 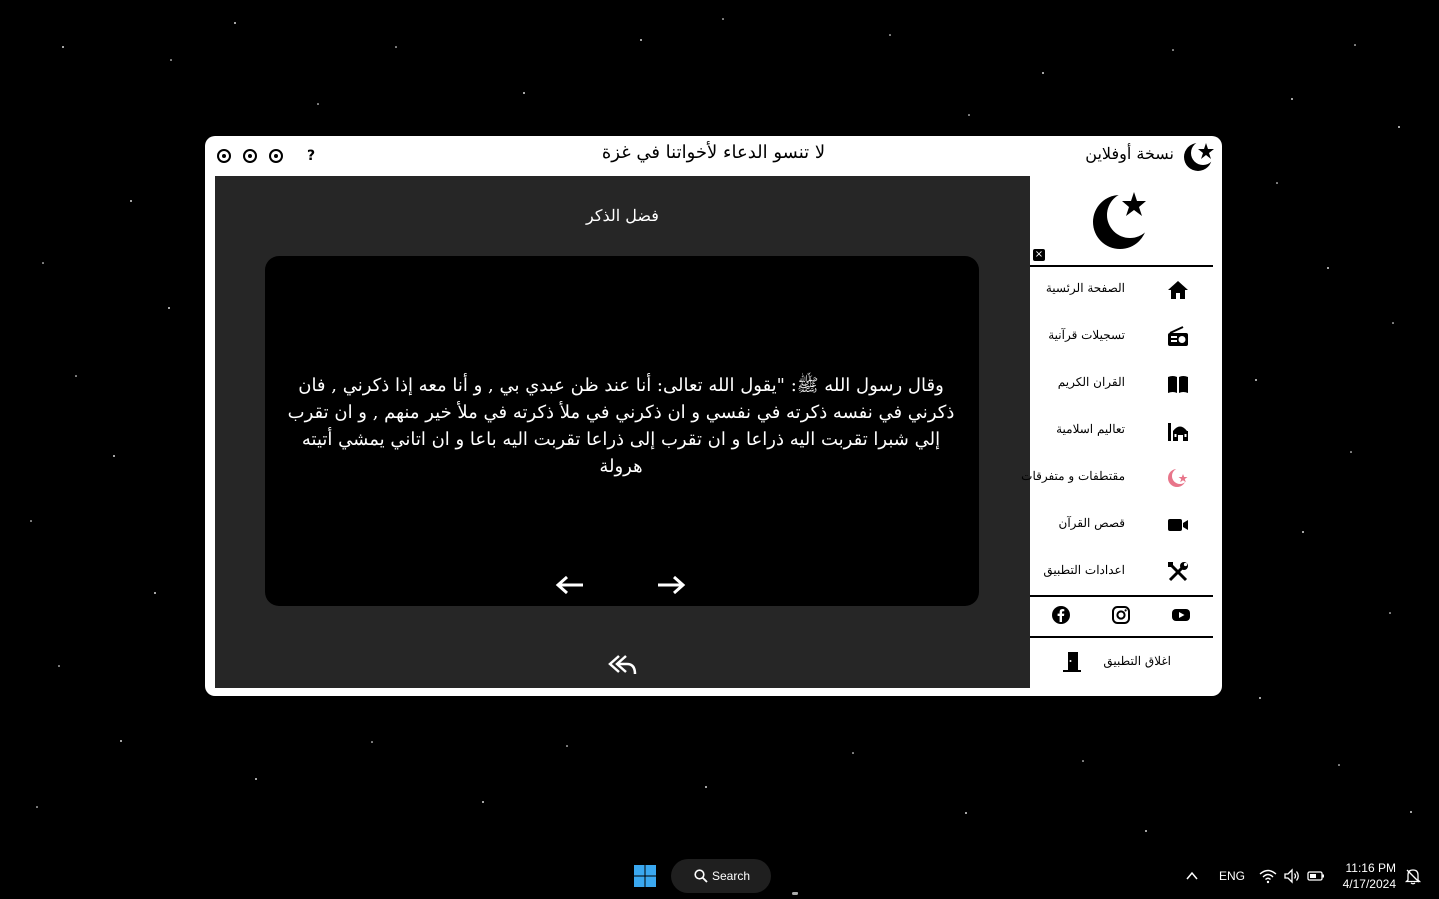 What do you see at coordinates (1084, 570) in the screenshot?
I see `sidebar-item-label: اعدادات التطبيق` at bounding box center [1084, 570].